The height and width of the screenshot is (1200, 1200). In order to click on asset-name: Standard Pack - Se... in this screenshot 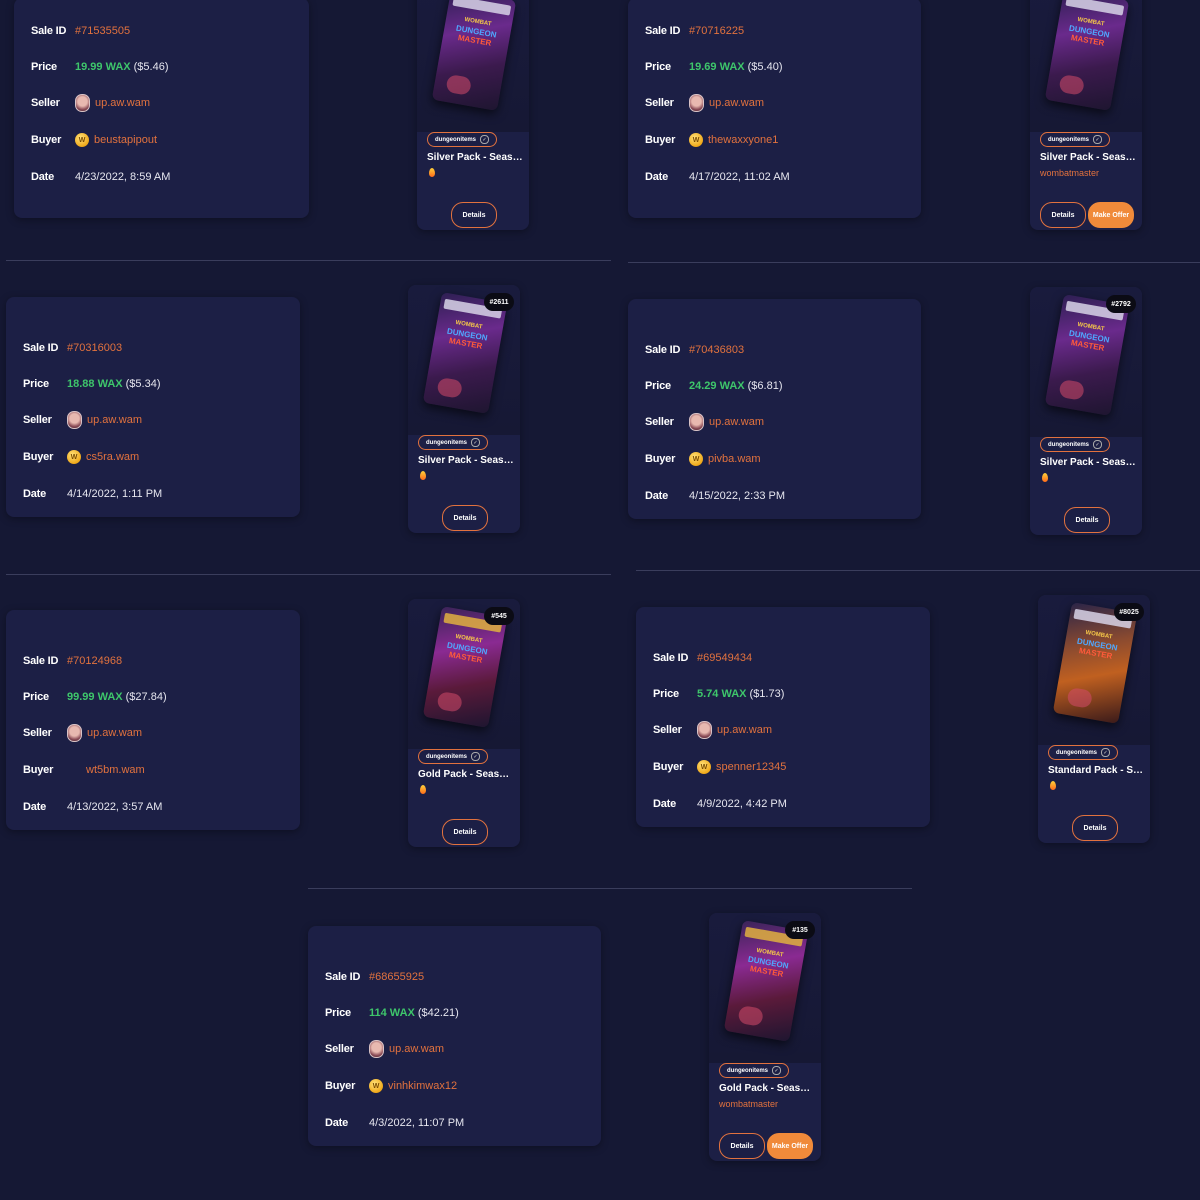, I will do `click(1096, 770)`.